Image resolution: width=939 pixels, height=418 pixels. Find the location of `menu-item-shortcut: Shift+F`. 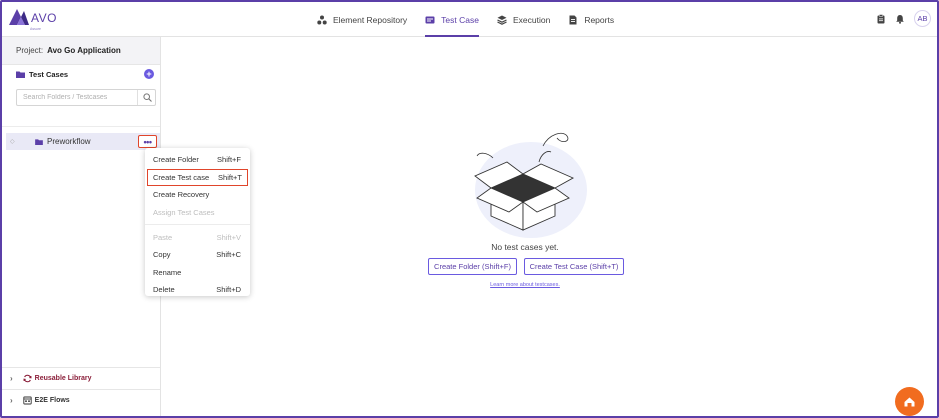

menu-item-shortcut: Shift+F is located at coordinates (229, 160).